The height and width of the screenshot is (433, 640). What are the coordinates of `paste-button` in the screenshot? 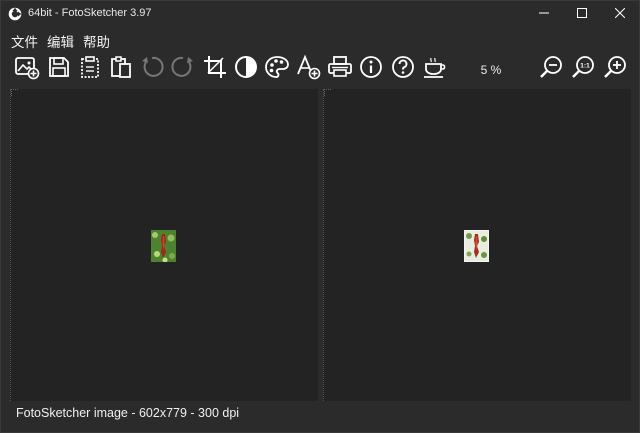 It's located at (90, 69).